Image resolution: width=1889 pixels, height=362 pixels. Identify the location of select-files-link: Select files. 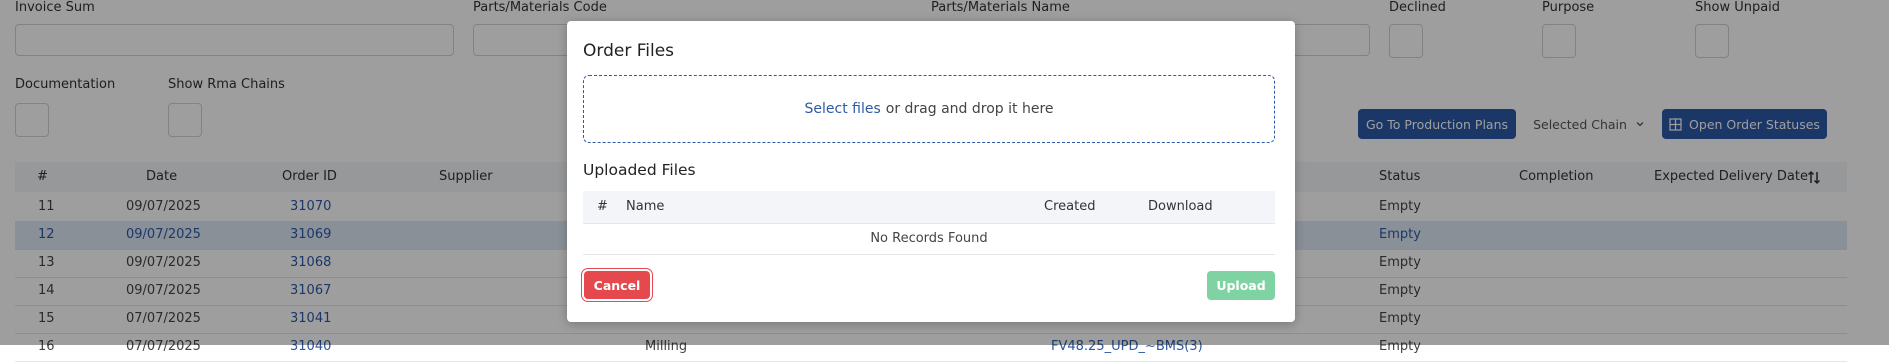
(843, 109).